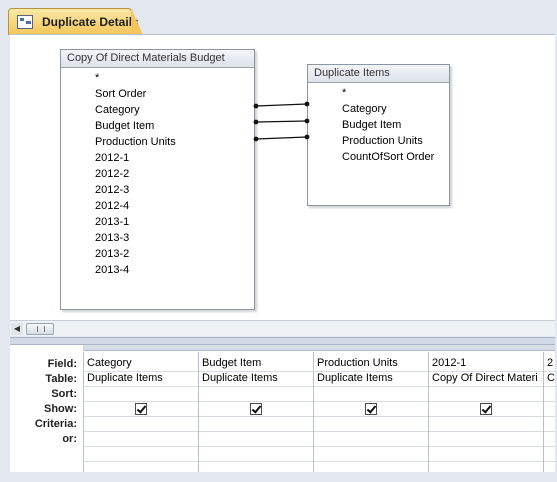 The height and width of the screenshot is (482, 557). Describe the element at coordinates (62, 364) in the screenshot. I see `row-label-field: Field:` at that location.